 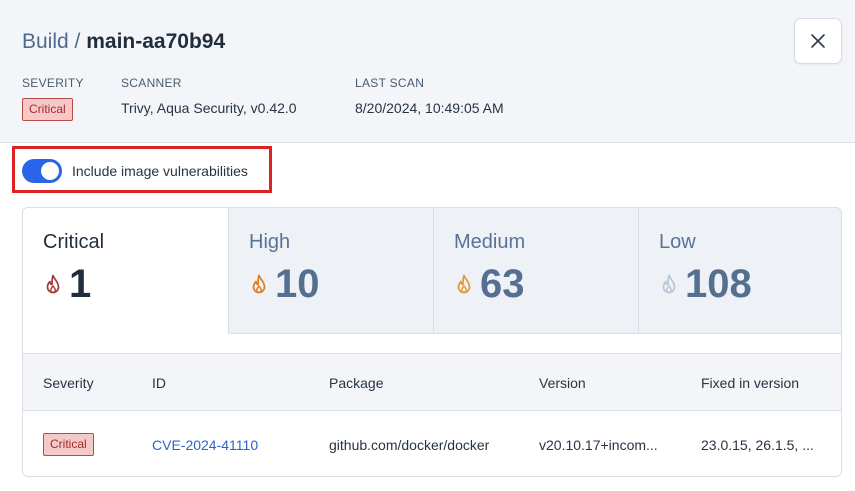 I want to click on column-header-id: ID, so click(x=159, y=383).